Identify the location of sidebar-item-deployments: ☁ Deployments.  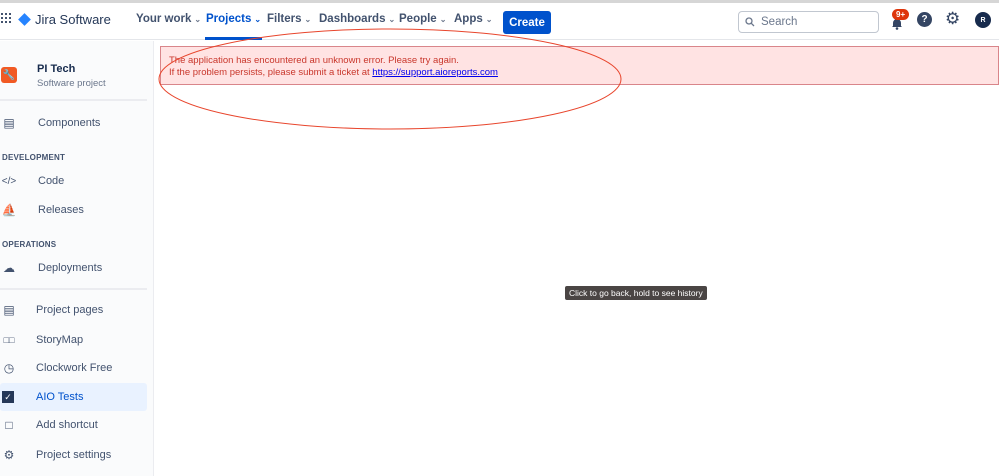
(73, 268).